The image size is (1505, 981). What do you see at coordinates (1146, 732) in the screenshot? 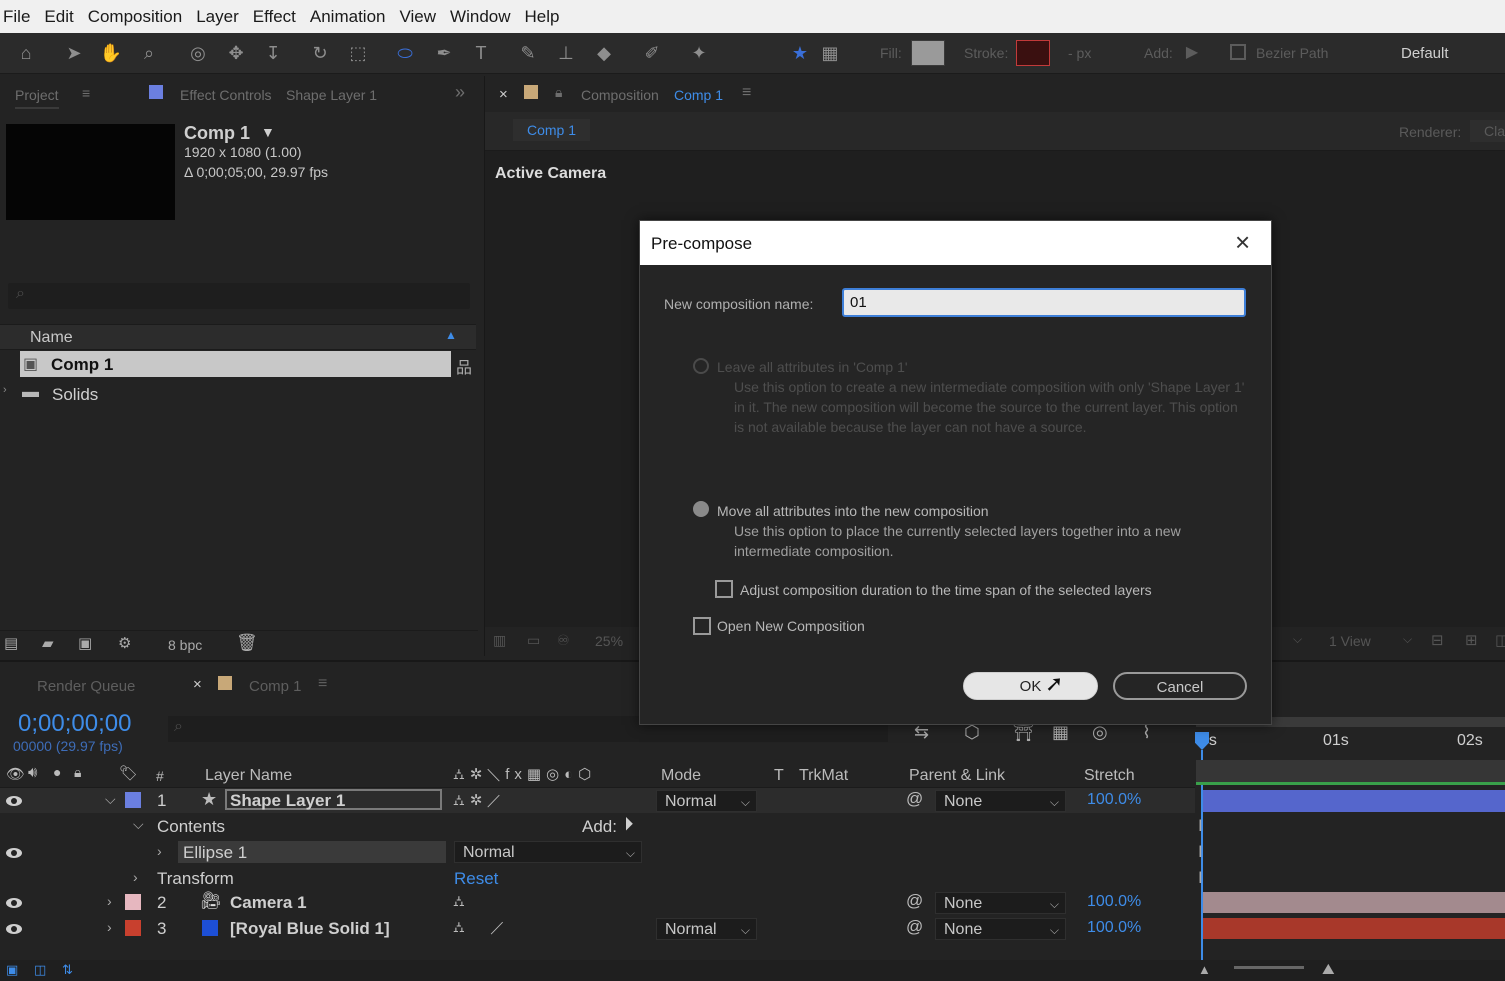
I see `graph-editor-icon: ⌇` at bounding box center [1146, 732].